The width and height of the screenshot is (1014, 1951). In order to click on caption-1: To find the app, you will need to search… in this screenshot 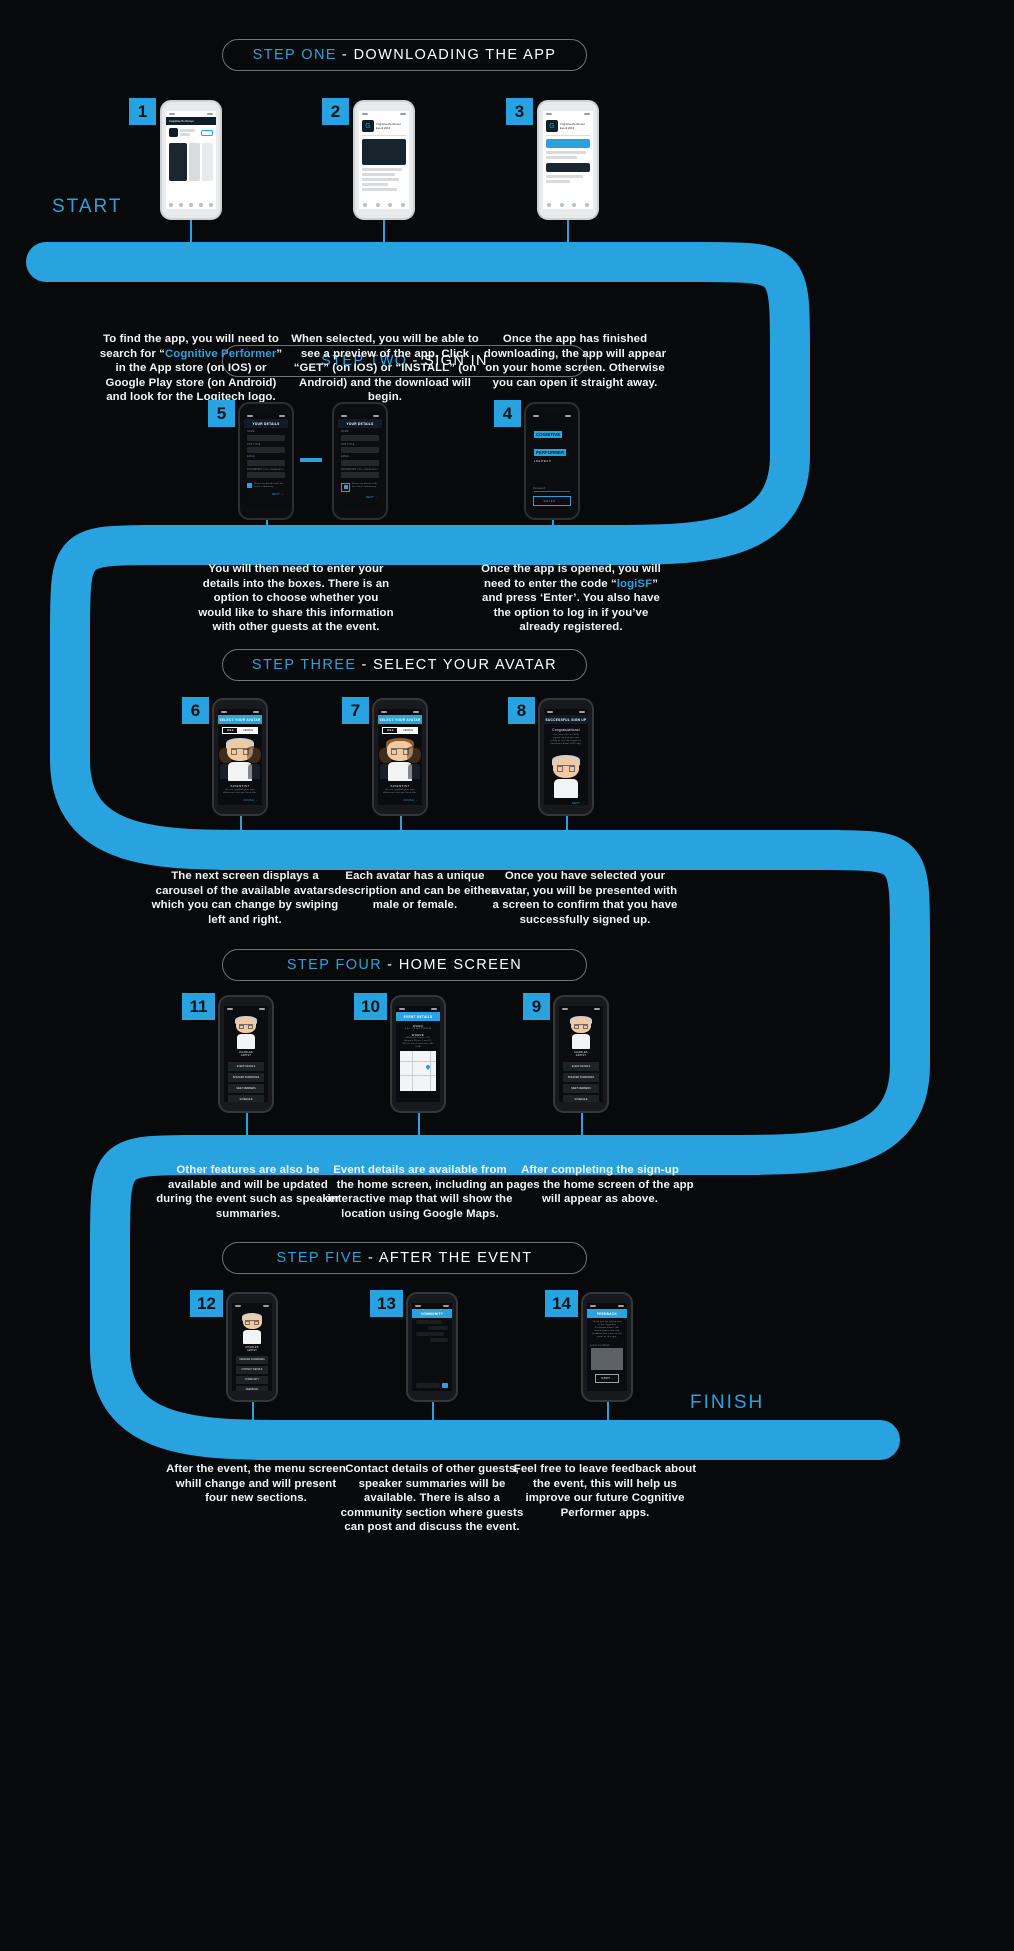, I will do `click(191, 368)`.